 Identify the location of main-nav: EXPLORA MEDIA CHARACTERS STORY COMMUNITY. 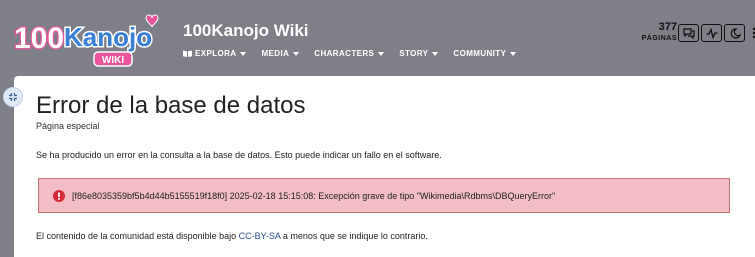
(357, 53).